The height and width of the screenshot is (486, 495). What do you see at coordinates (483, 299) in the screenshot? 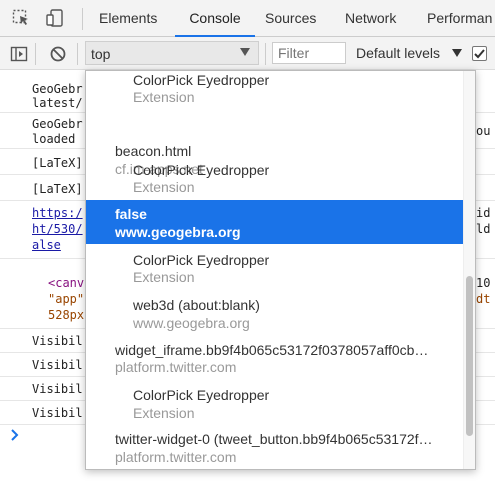
I see `log-line-right: dt` at bounding box center [483, 299].